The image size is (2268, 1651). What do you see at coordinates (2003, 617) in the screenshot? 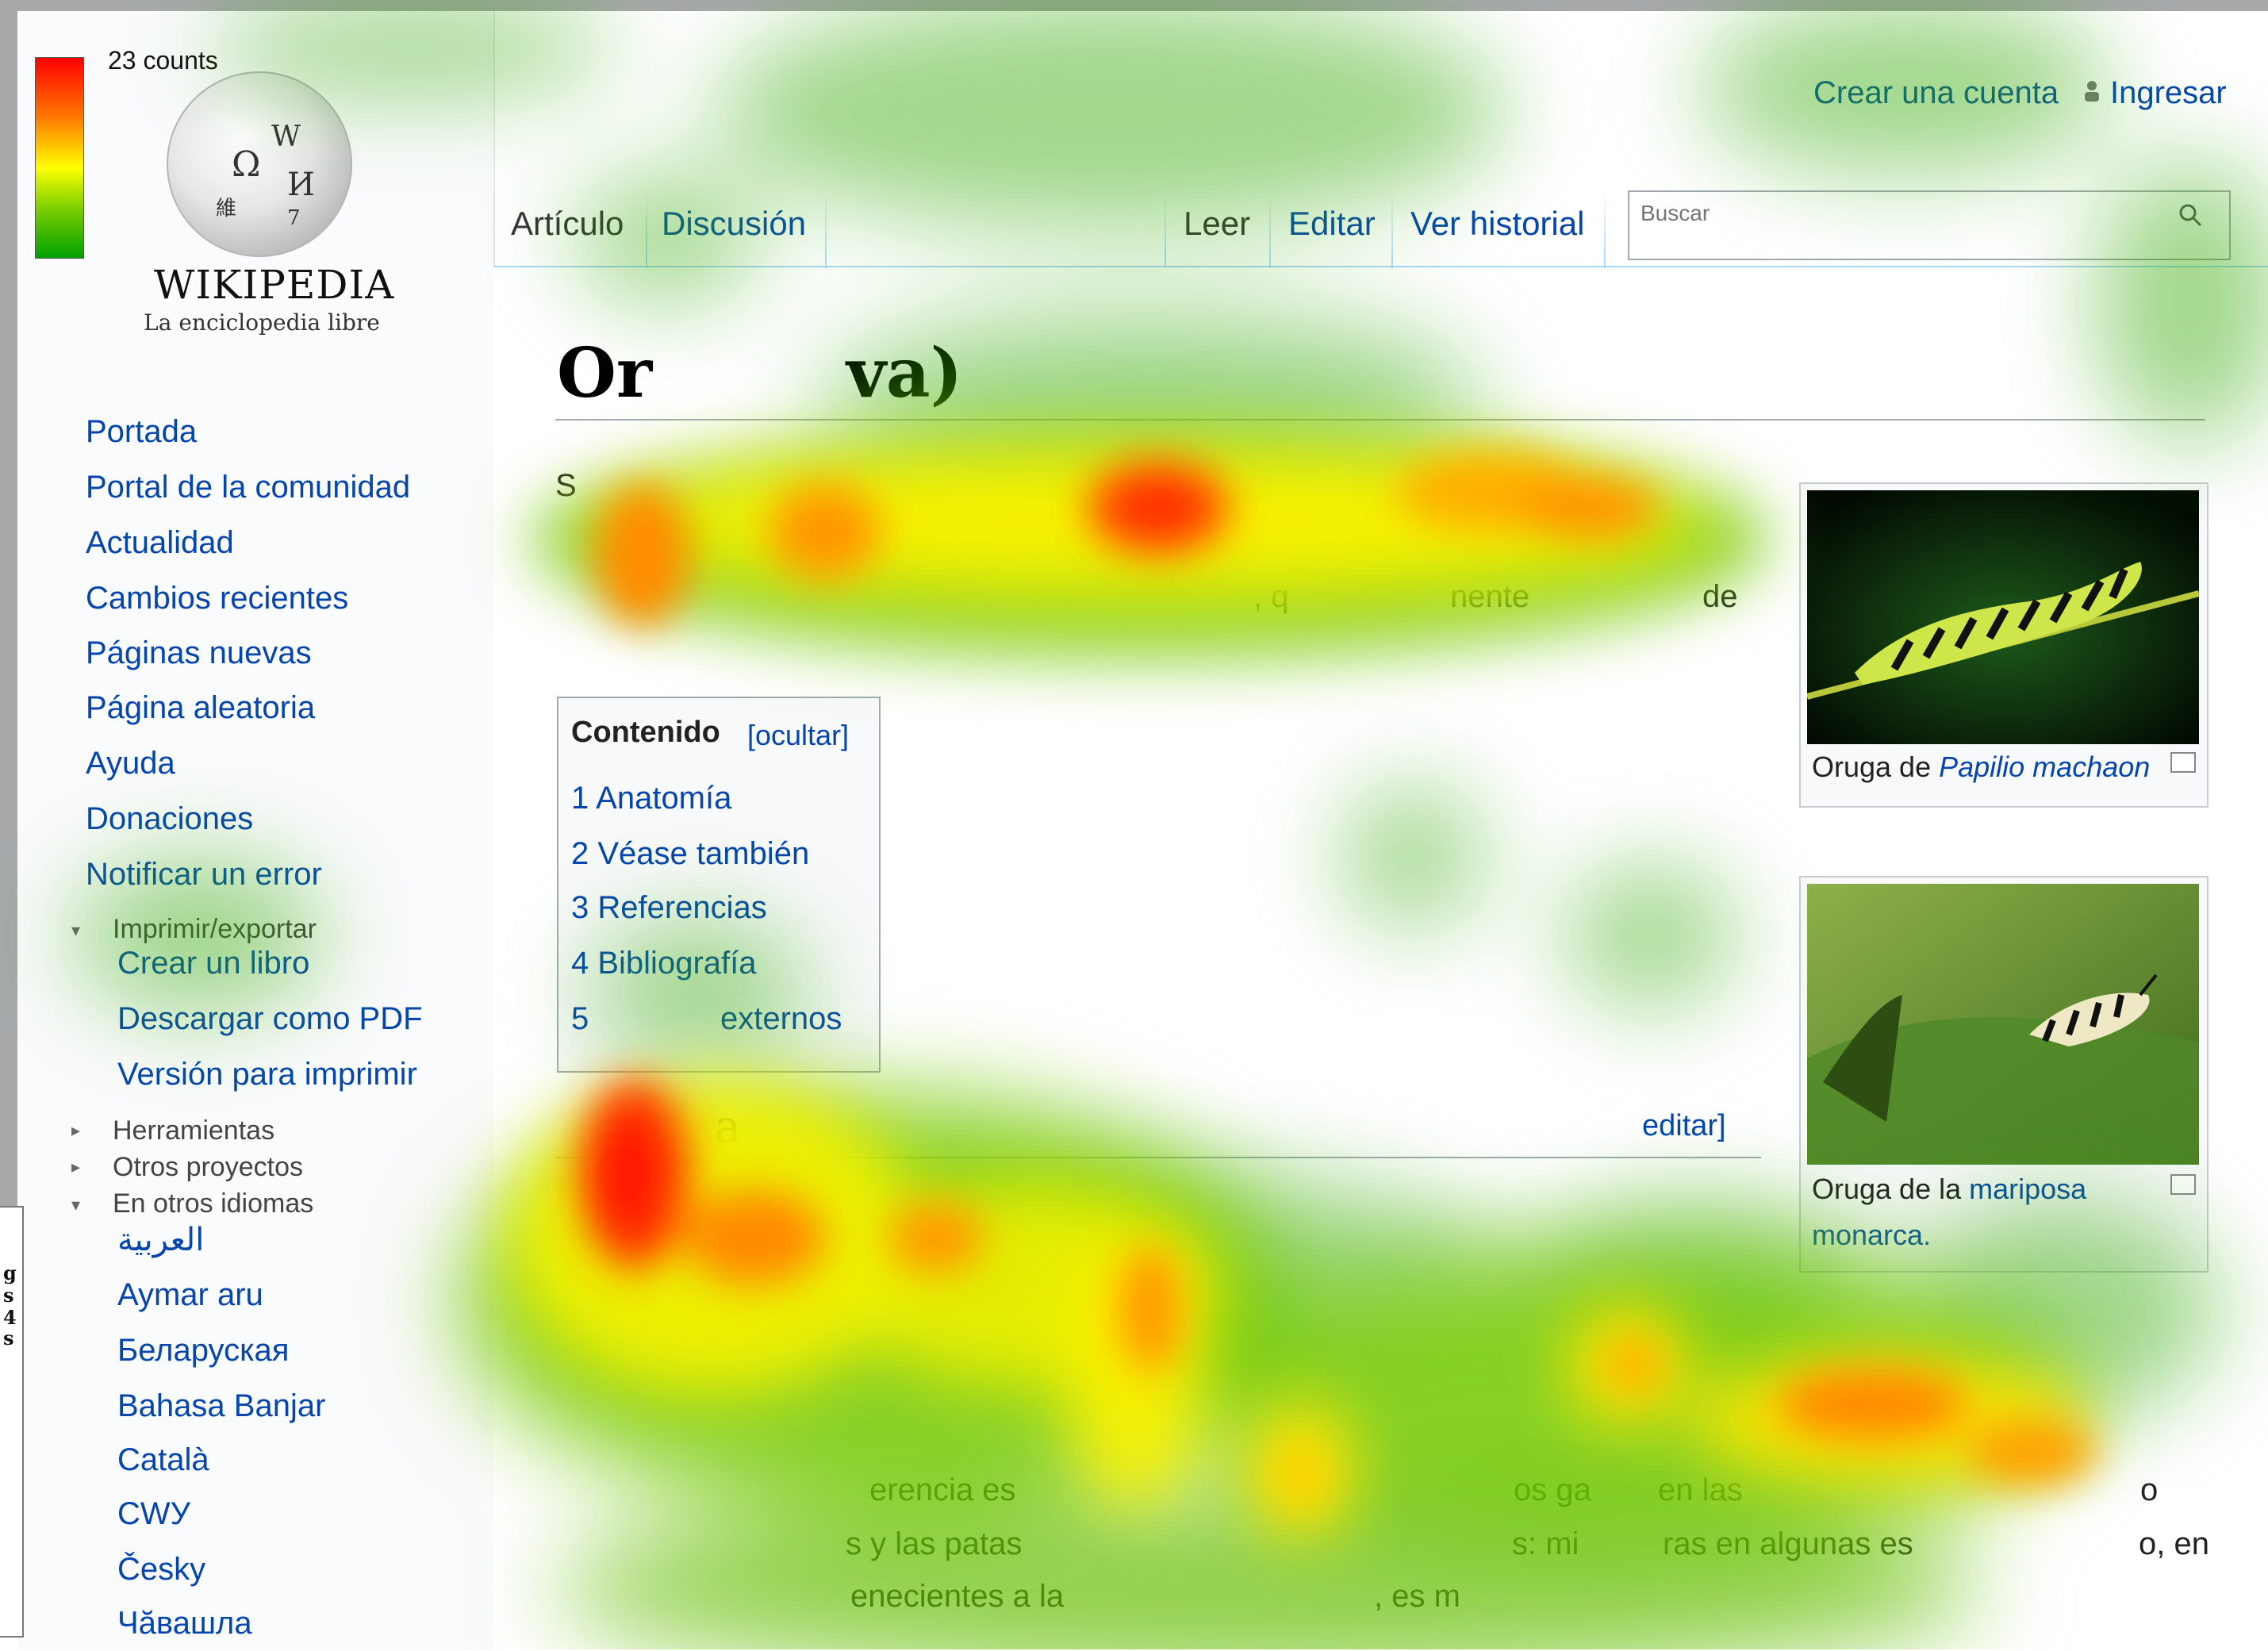
I see `caterpillar-image` at bounding box center [2003, 617].